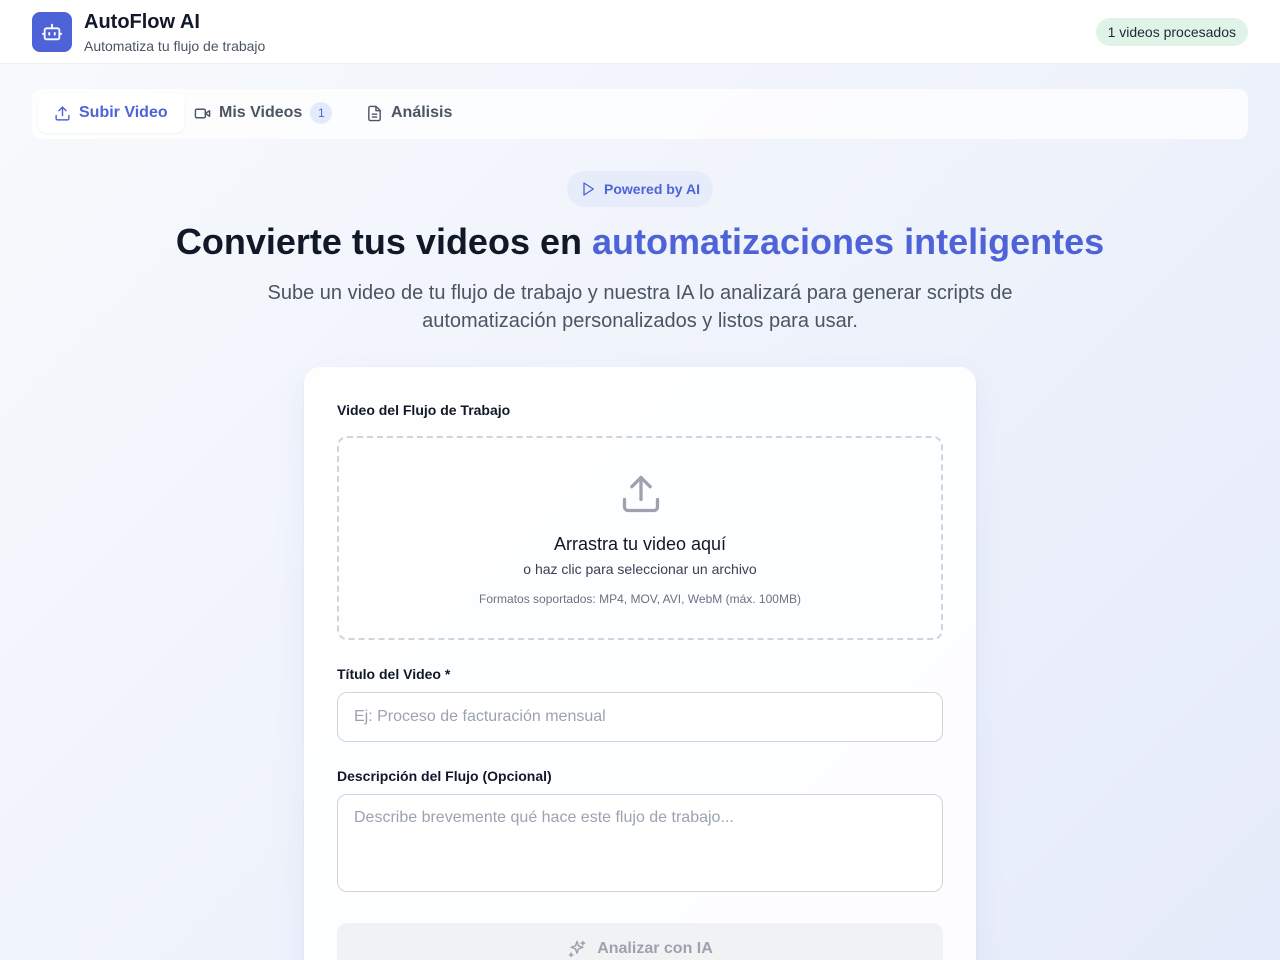  I want to click on dropzone-subtitle: o haz clic para seleccionar un archivo, so click(640, 569).